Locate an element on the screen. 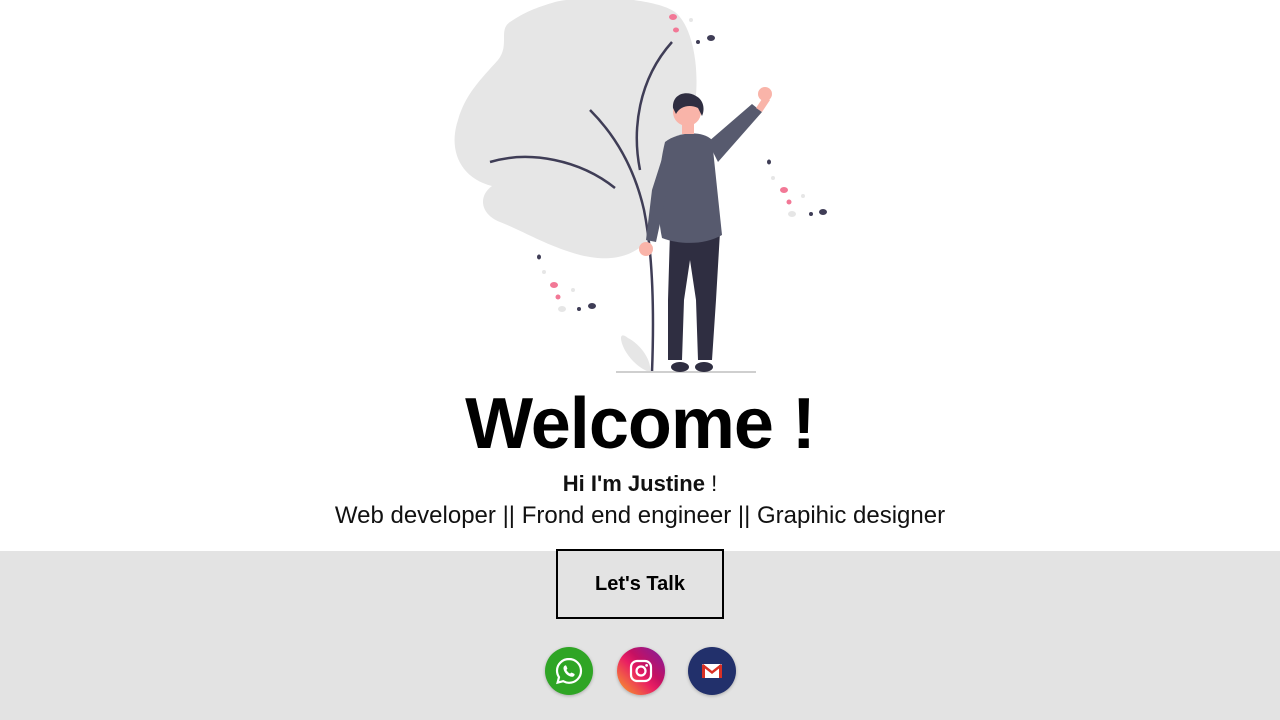  ground-leaf is located at coordinates (636, 353).